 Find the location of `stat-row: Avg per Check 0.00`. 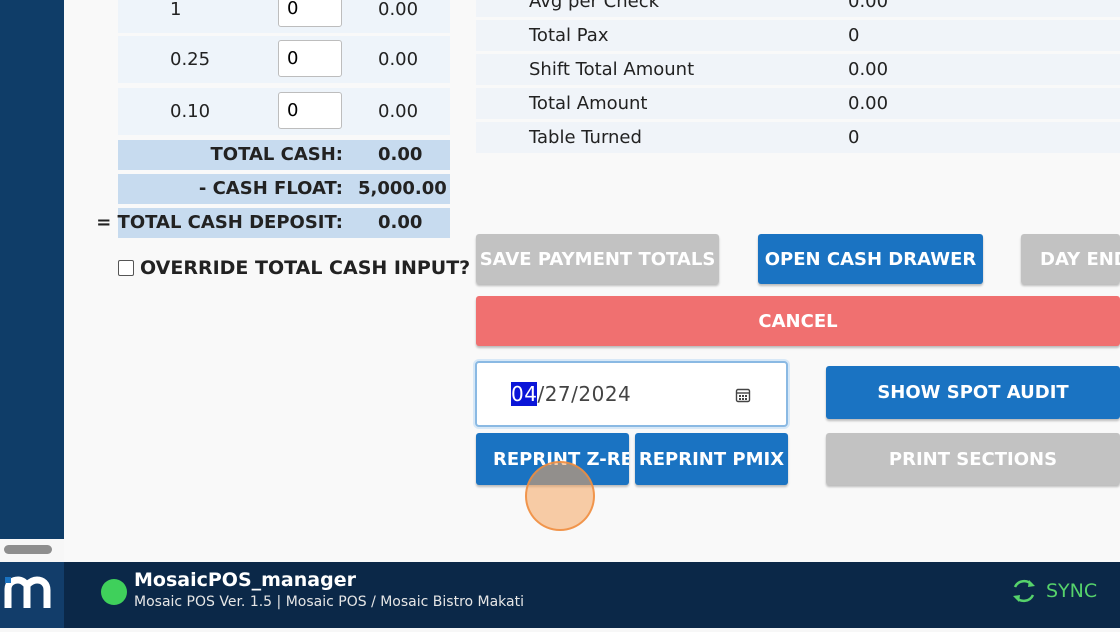

stat-row: Avg per Check 0.00 is located at coordinates (798, 8).